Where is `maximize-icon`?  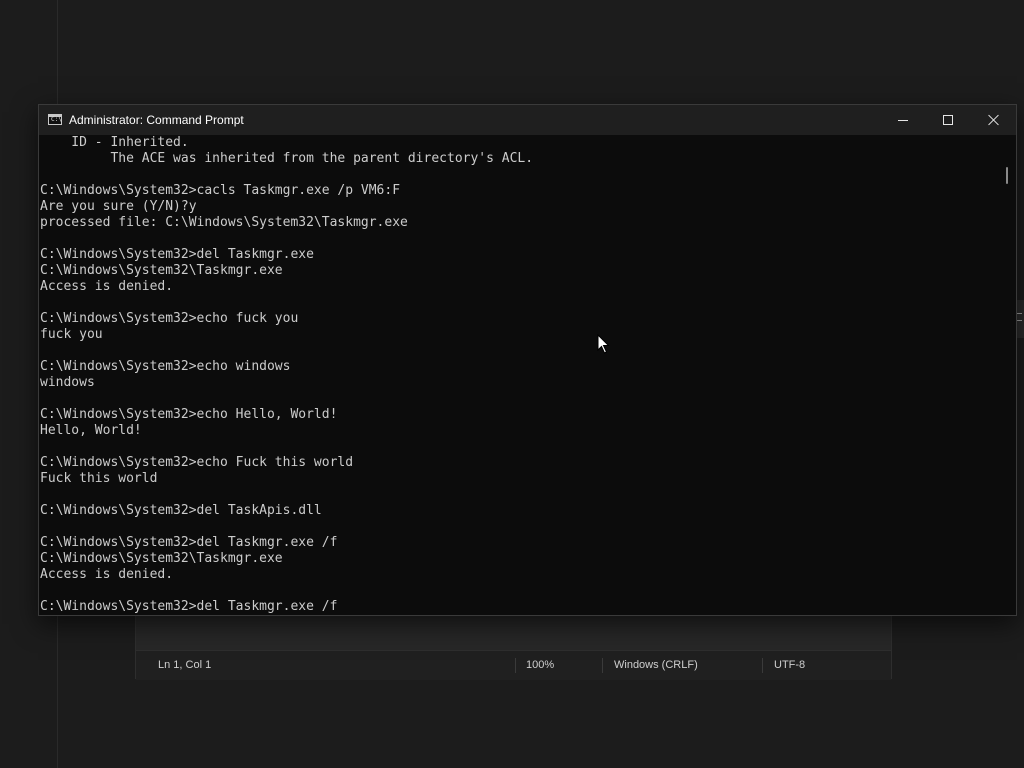 maximize-icon is located at coordinates (948, 120).